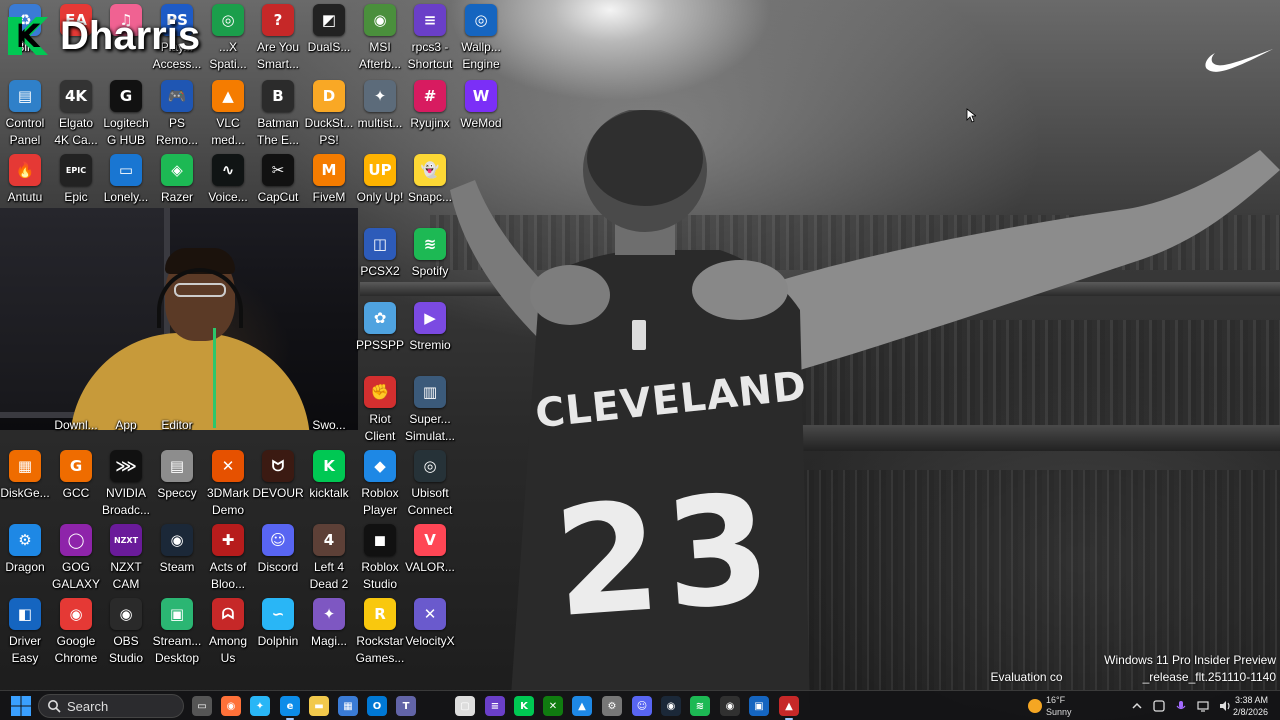 The width and height of the screenshot is (1280, 720). What do you see at coordinates (176, 197) in the screenshot?
I see `desktop-icon-label: Razer` at bounding box center [176, 197].